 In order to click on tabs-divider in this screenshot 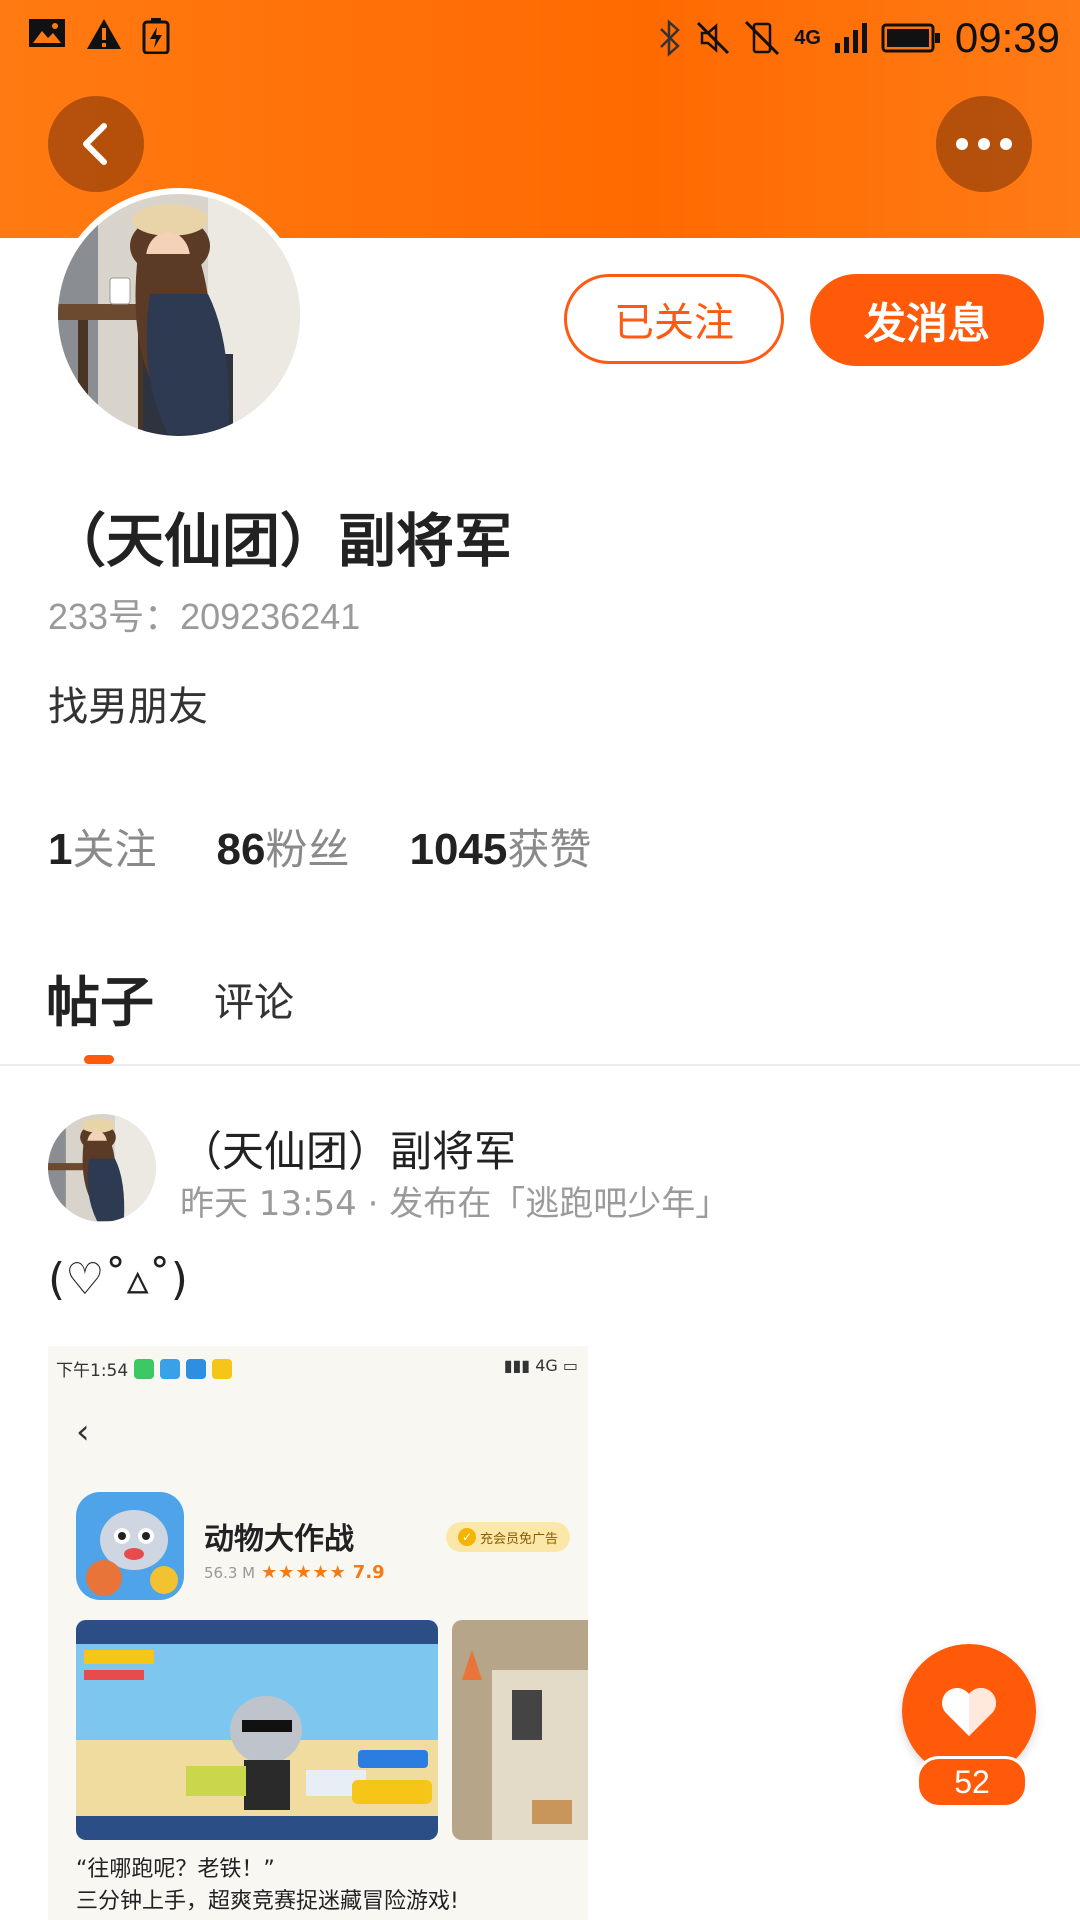, I will do `click(540, 1065)`.